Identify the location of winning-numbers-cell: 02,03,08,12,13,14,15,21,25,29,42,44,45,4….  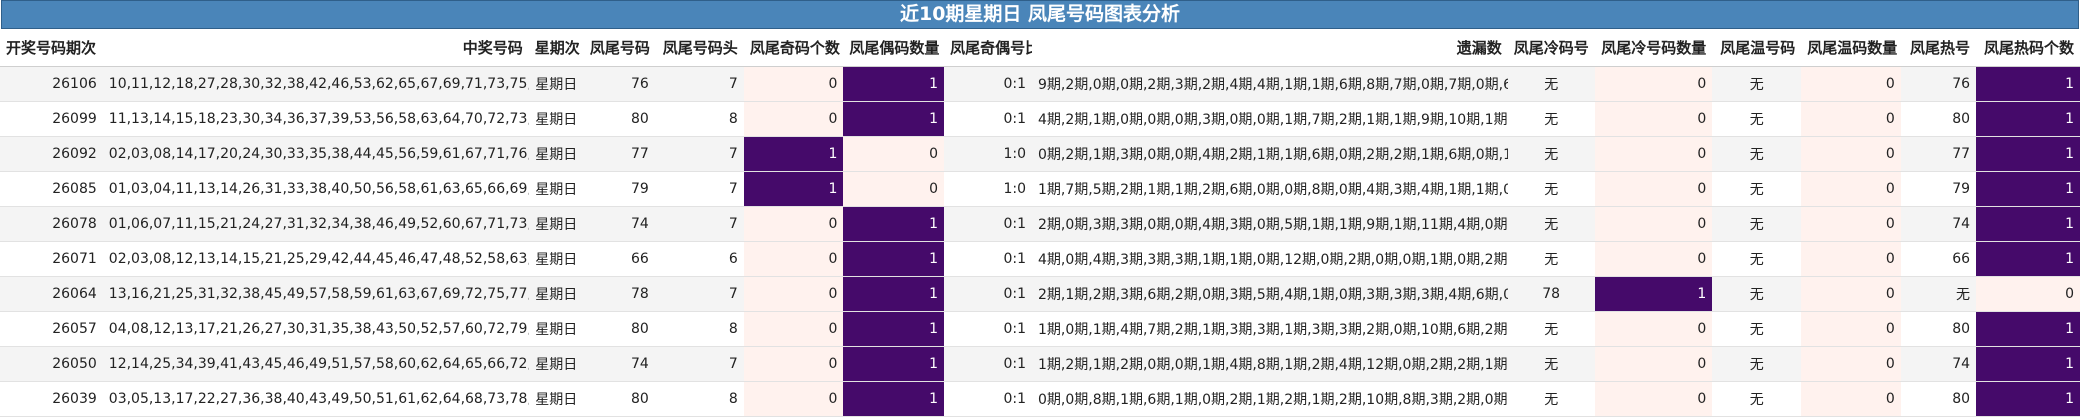
(315, 259).